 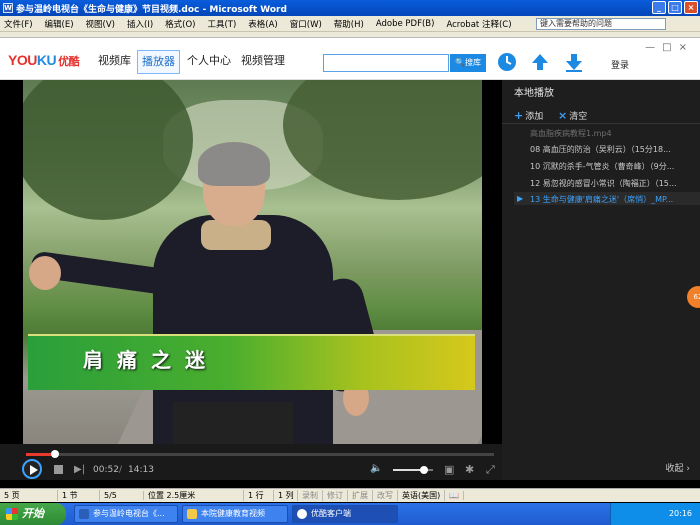 I want to click on playing-indicator-icon: ▶, so click(x=520, y=198).